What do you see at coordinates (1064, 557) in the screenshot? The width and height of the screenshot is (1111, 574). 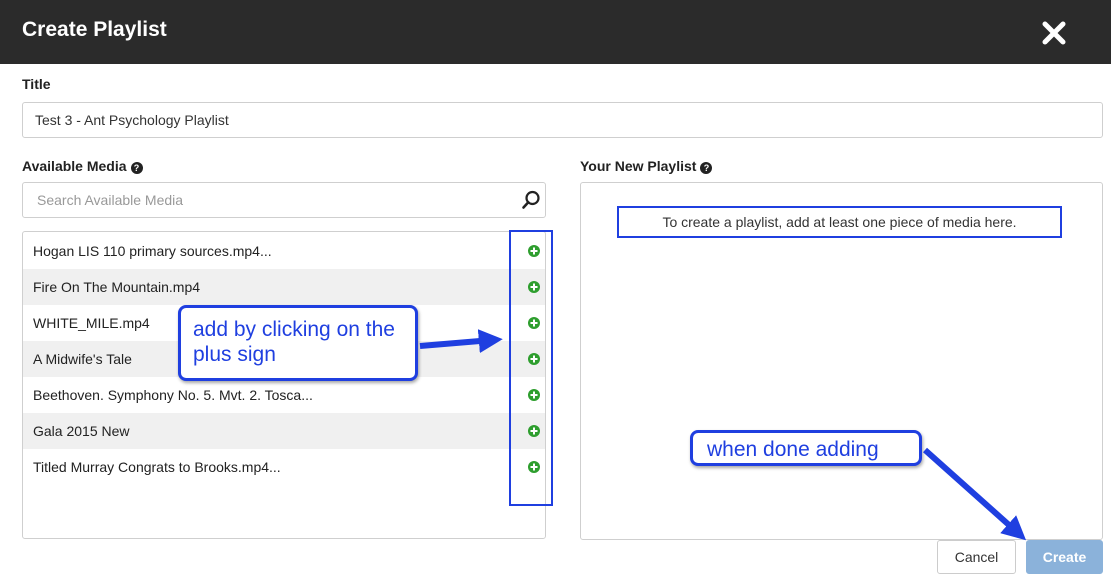 I see `create-button: Create` at bounding box center [1064, 557].